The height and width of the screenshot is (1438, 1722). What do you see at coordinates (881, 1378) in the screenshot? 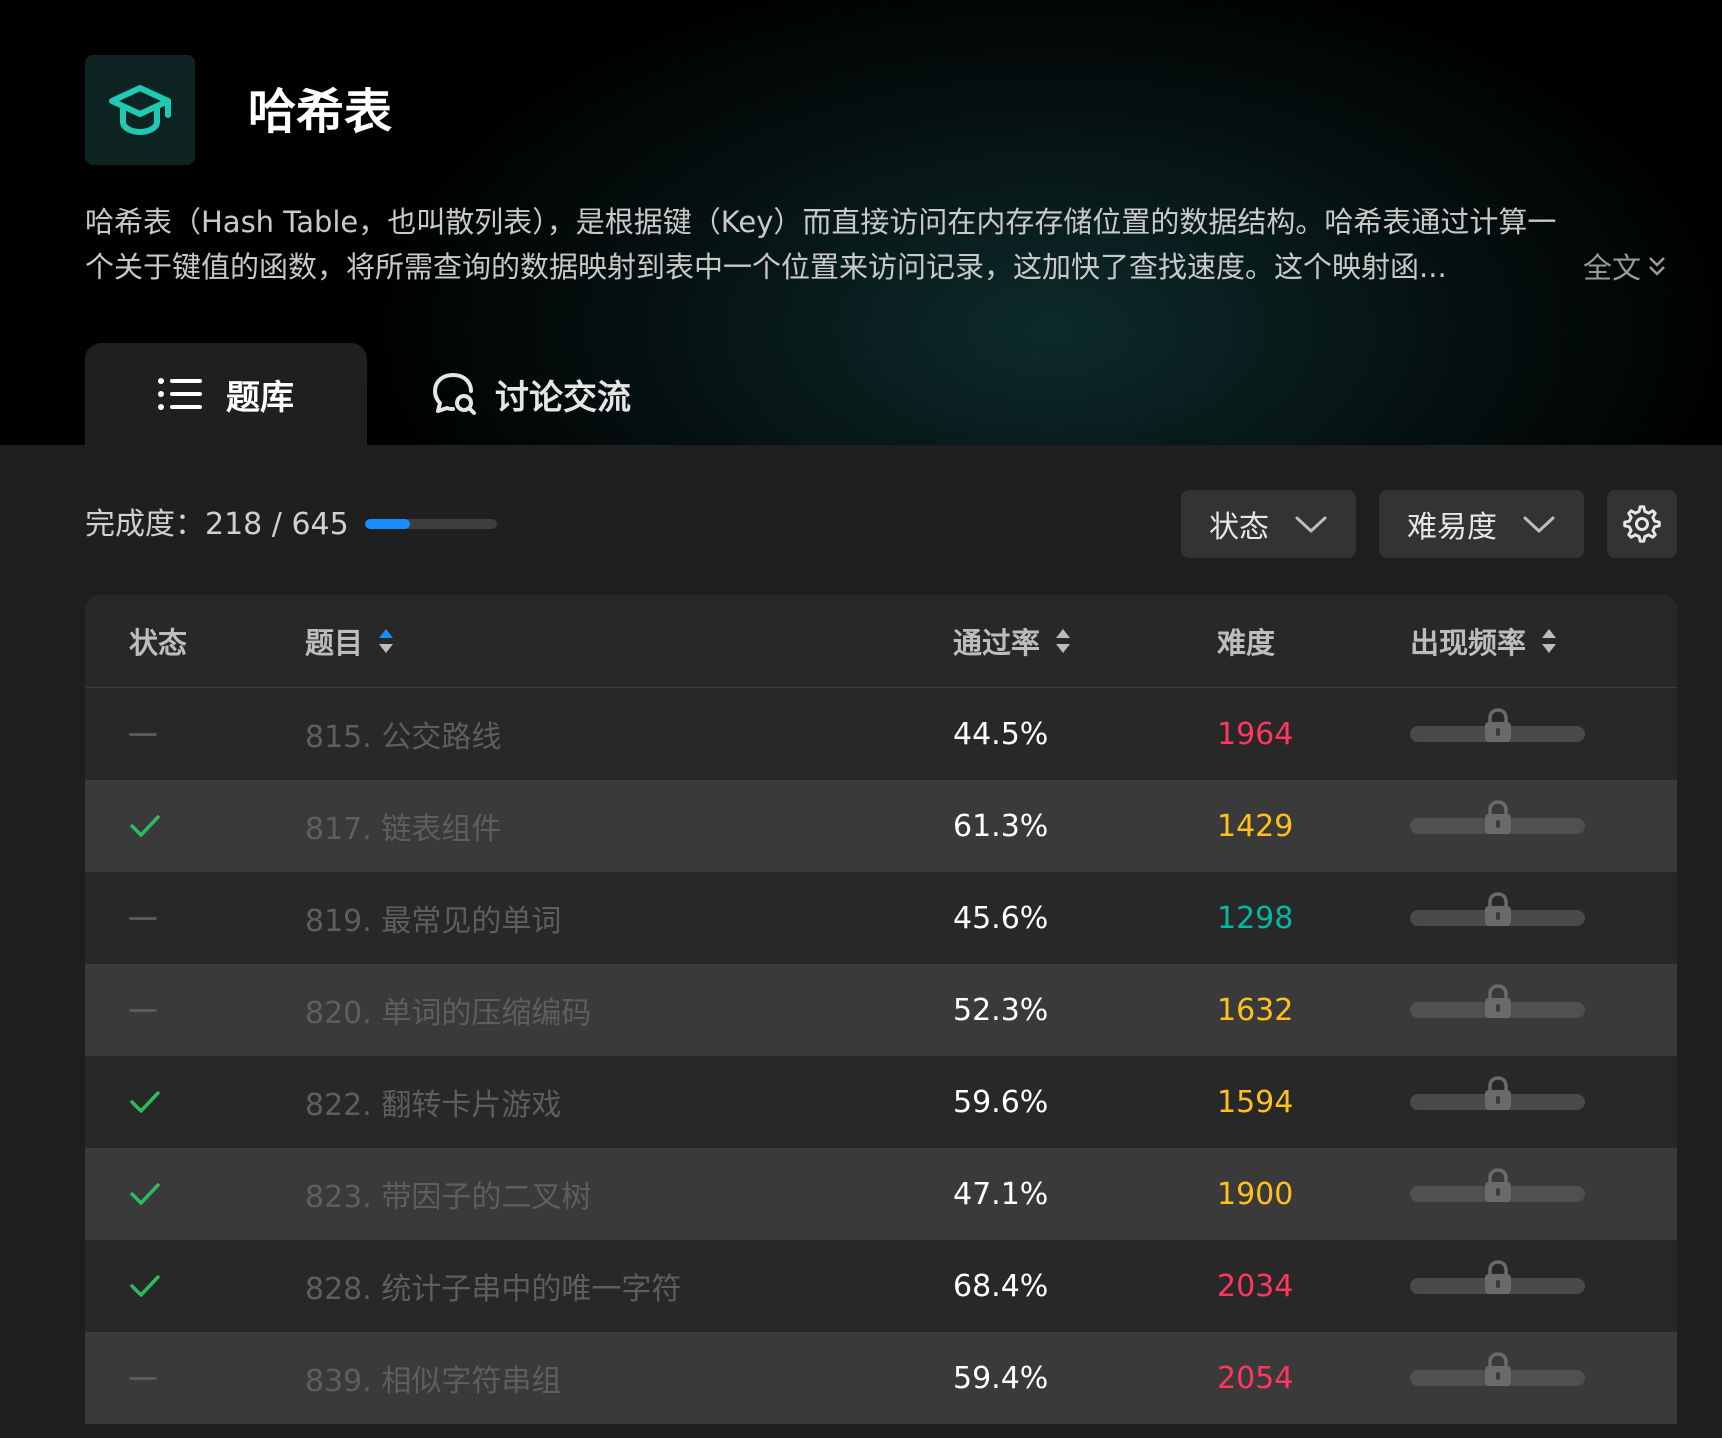
I see `table-row: 839. 相似字符串组 59.4% 2054` at bounding box center [881, 1378].